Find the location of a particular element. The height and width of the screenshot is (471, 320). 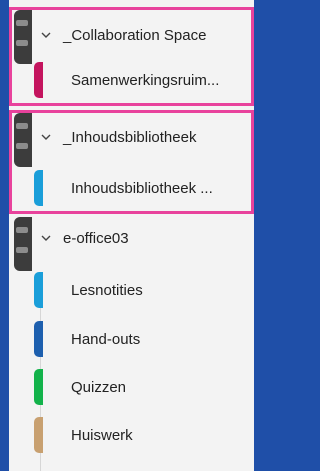

notebook-header: _Inhoudsbibliotheek is located at coordinates (117, 137).